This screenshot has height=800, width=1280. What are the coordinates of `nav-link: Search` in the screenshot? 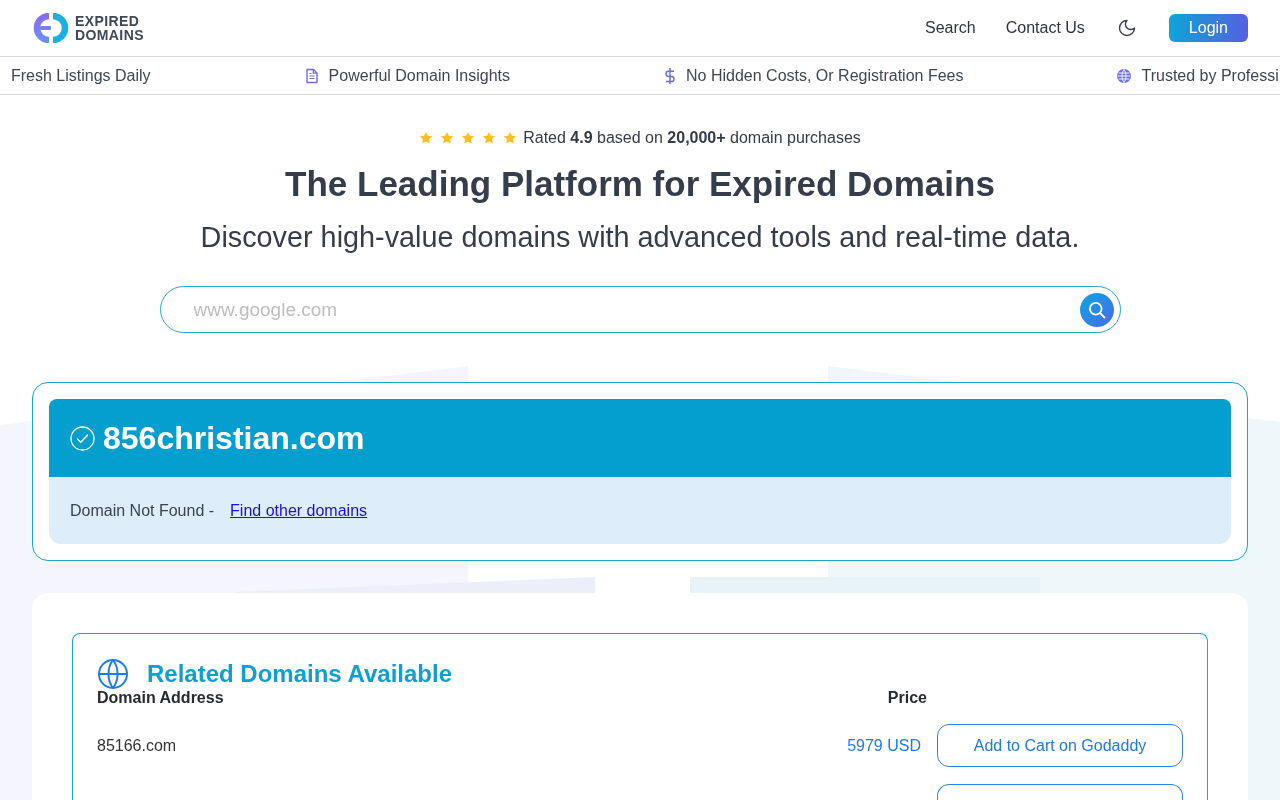 It's located at (950, 28).